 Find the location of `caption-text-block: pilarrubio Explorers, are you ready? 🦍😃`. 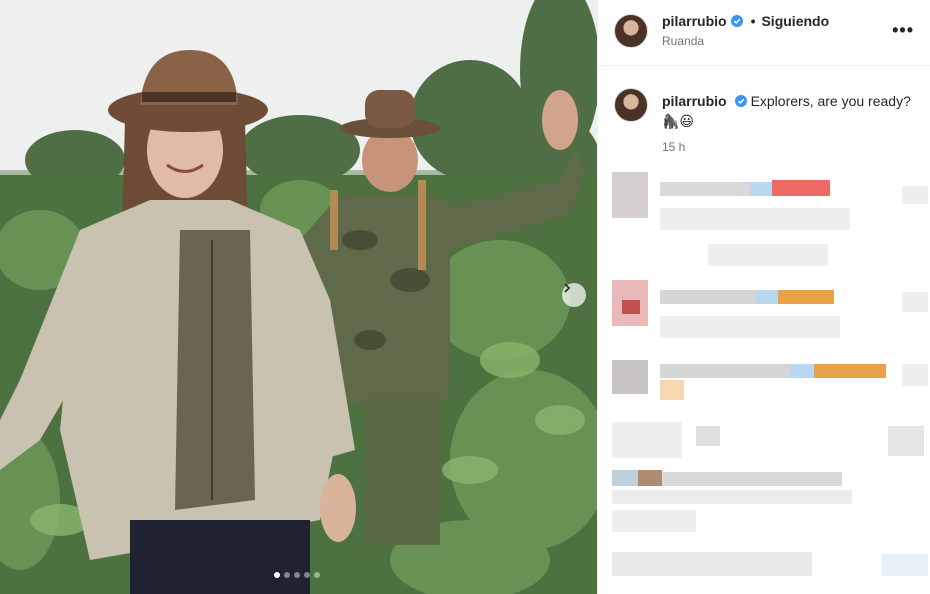

caption-text-block: pilarrubio Explorers, are you ready? 🦍😃 is located at coordinates (792, 111).